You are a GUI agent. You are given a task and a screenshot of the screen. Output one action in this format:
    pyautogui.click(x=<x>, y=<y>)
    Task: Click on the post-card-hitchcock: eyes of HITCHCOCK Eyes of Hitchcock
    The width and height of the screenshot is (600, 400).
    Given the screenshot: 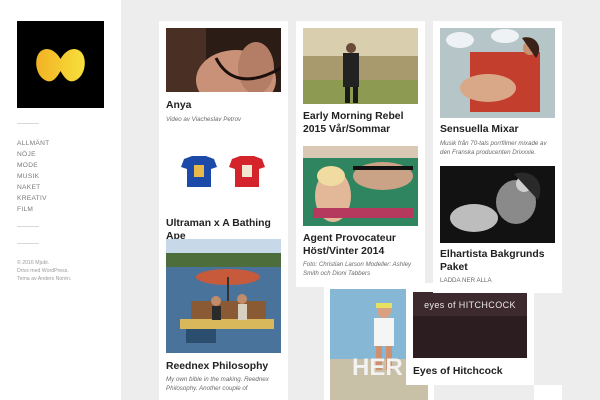 What is the action you would take?
    pyautogui.click(x=470, y=335)
    